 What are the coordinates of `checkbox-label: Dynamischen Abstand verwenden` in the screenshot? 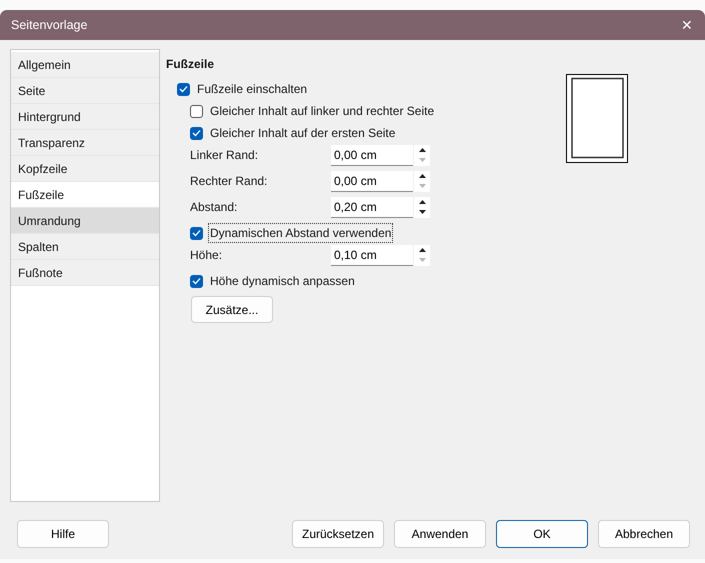 It's located at (301, 233).